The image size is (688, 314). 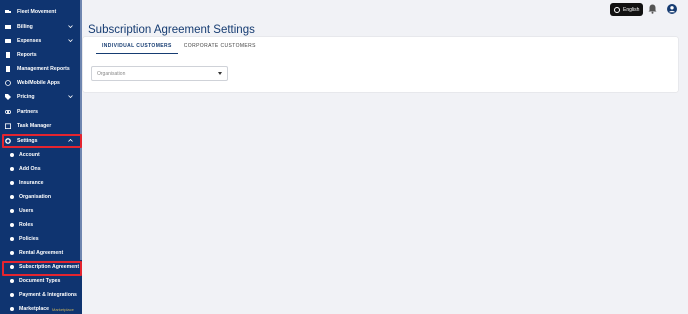 I want to click on sidebar-item-task-manager: Task Manager, so click(x=41, y=126).